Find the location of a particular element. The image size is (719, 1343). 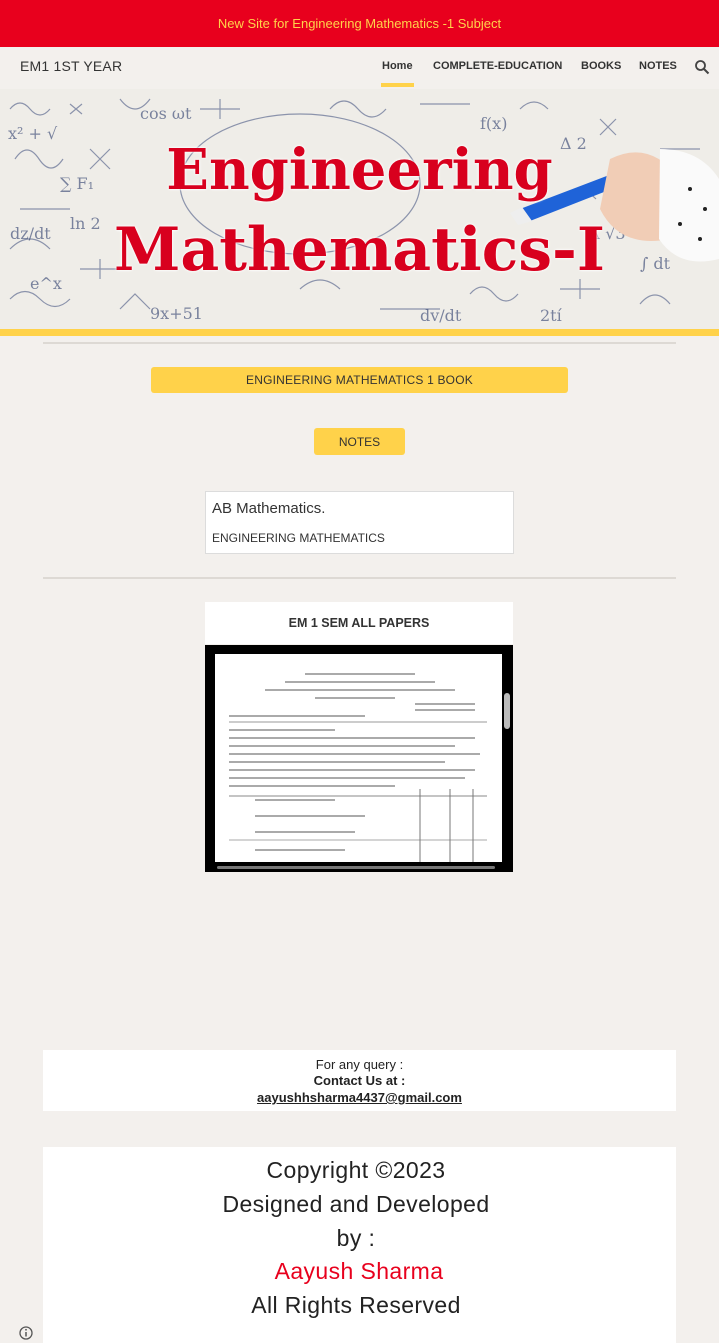

svg-text: f(x) is located at coordinates (493, 123).